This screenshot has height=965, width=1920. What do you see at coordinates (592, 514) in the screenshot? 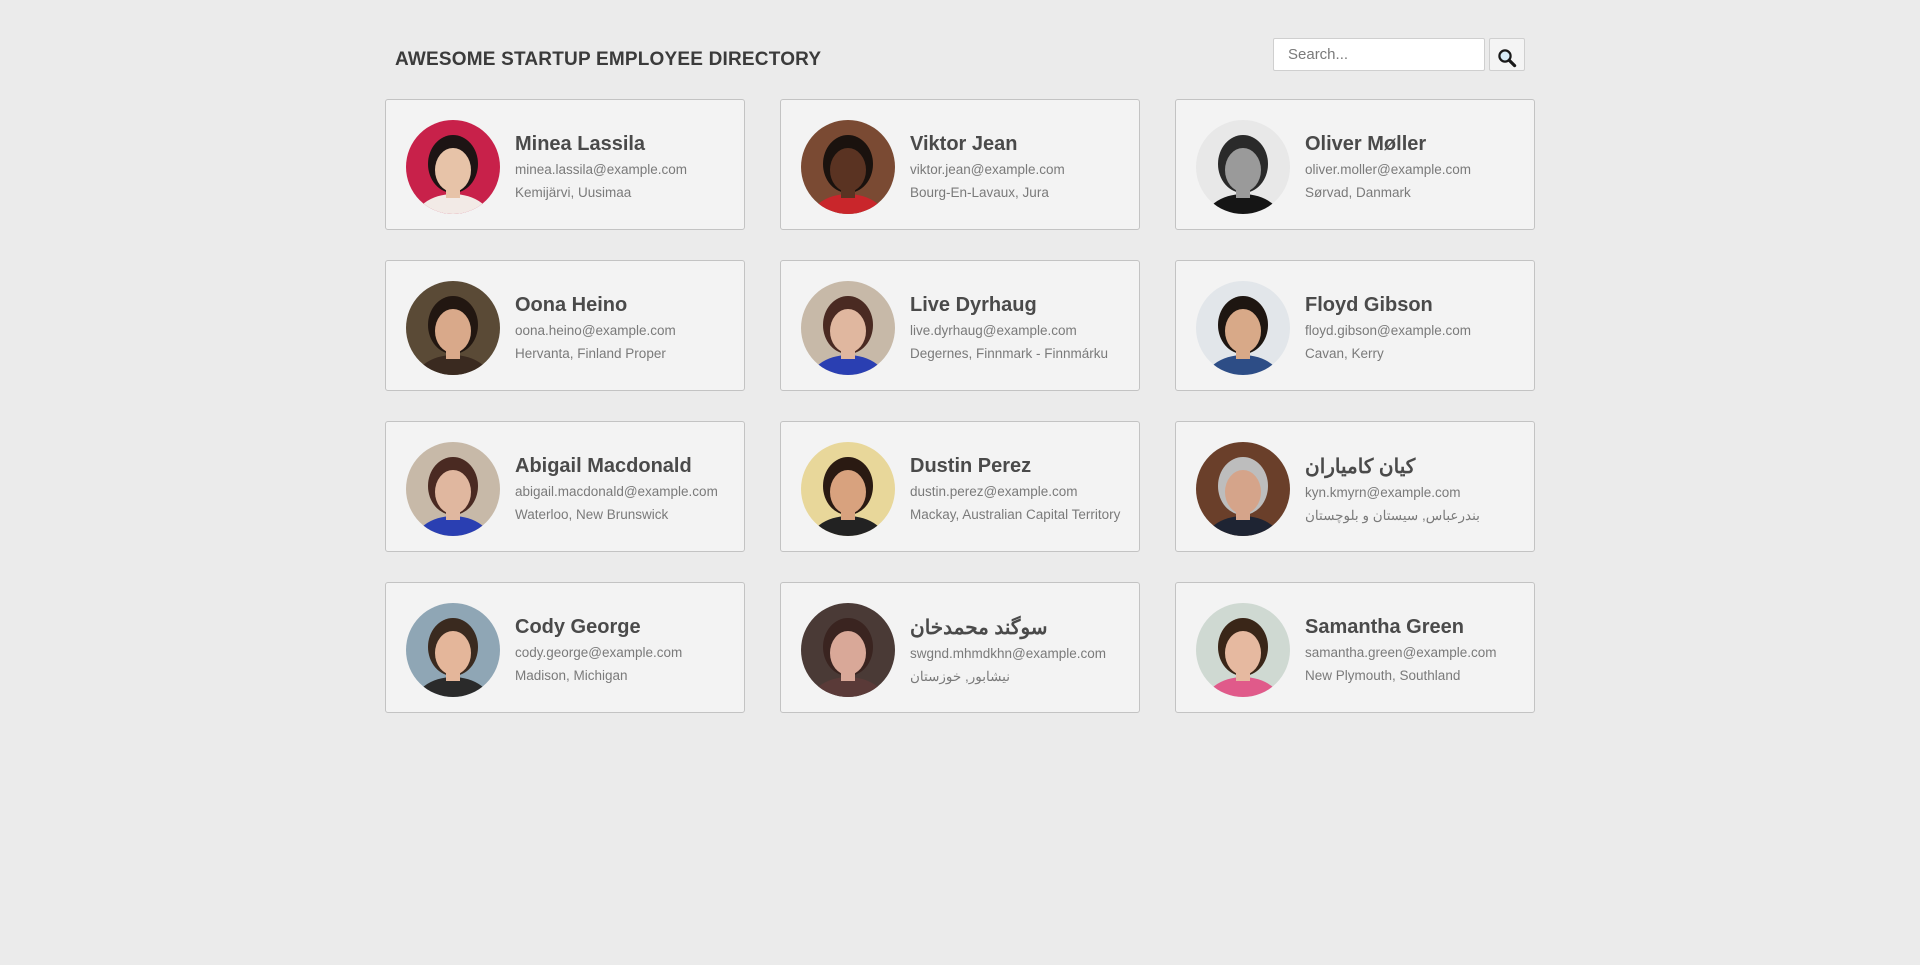
I see `employee-location: Waterloo, New Brunswick` at bounding box center [592, 514].